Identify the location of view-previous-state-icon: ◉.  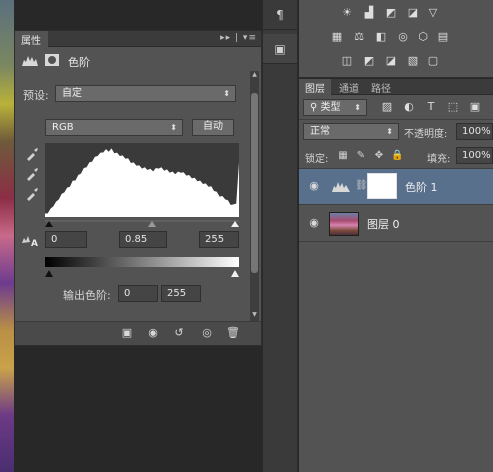
(153, 333).